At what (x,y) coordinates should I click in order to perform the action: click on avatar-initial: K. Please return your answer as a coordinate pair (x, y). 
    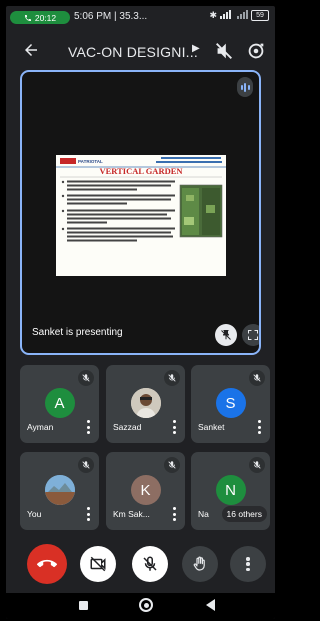
    Looking at the image, I should click on (145, 490).